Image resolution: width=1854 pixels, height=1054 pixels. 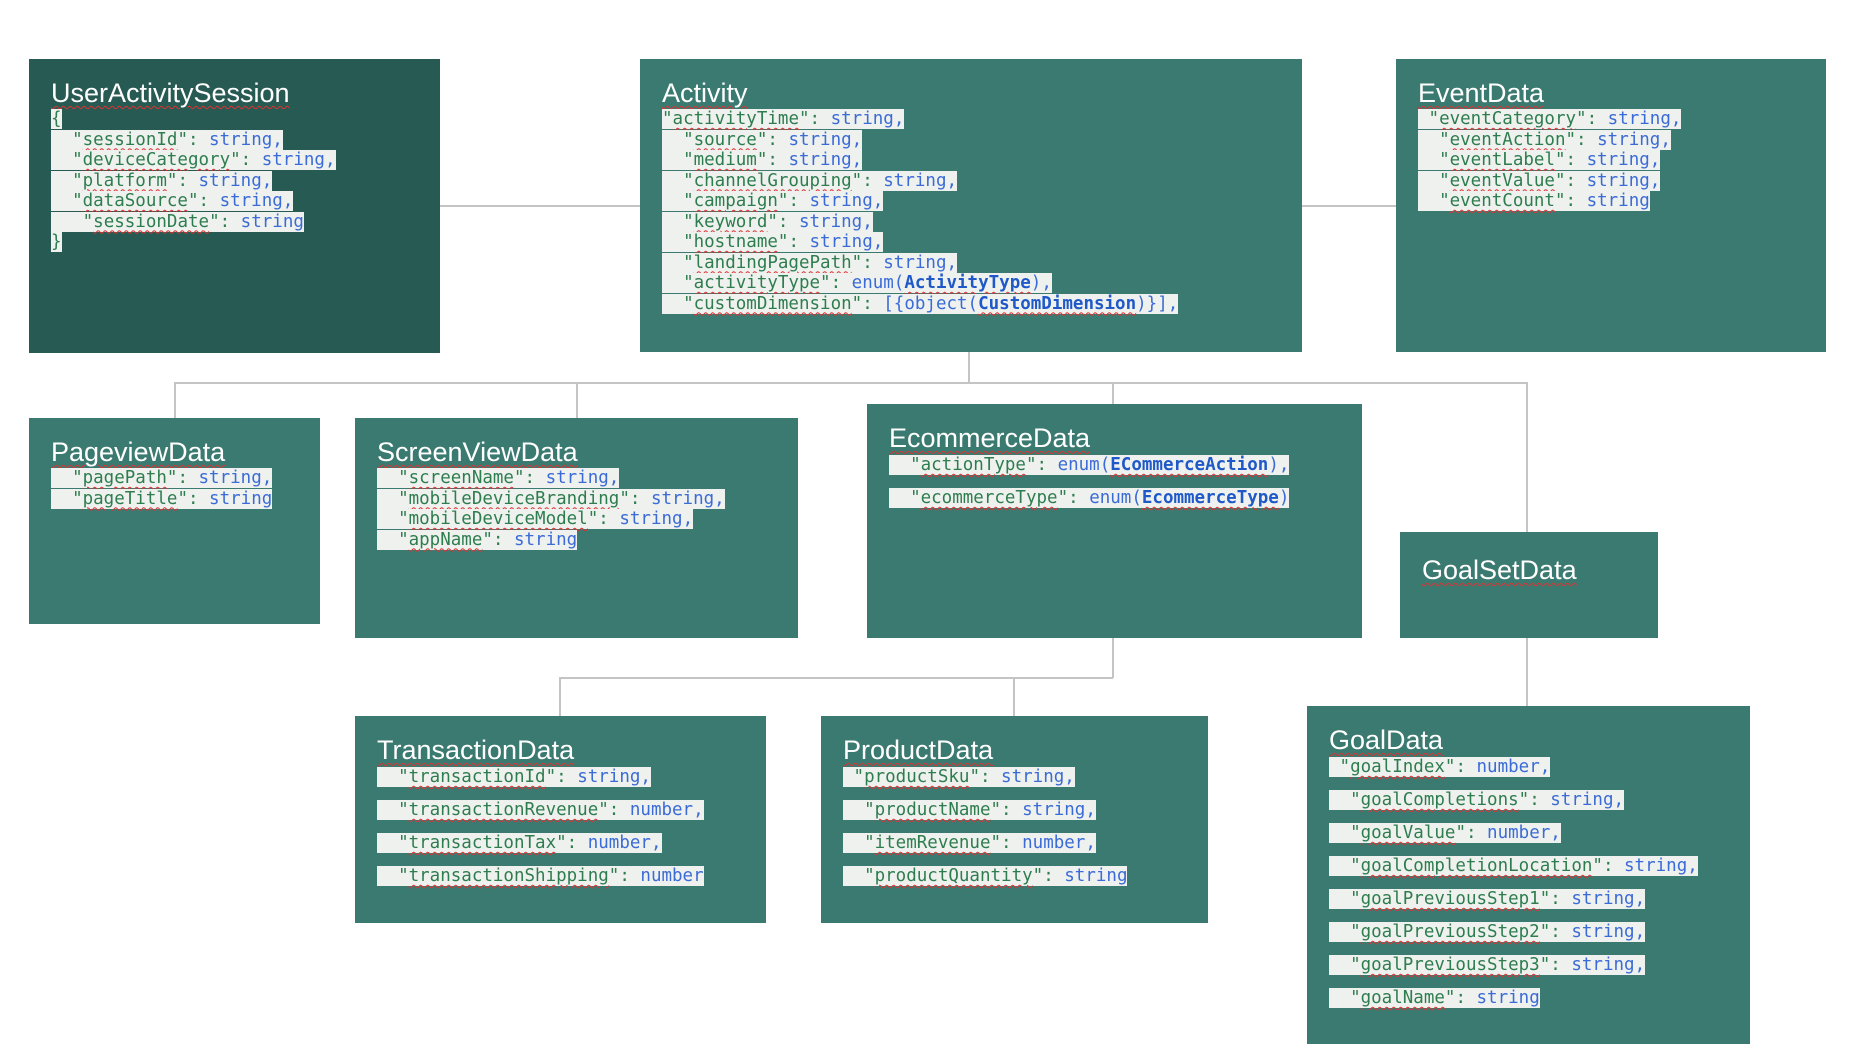 I want to click on field-highlight: "goalIndex": number,, so click(x=1440, y=767).